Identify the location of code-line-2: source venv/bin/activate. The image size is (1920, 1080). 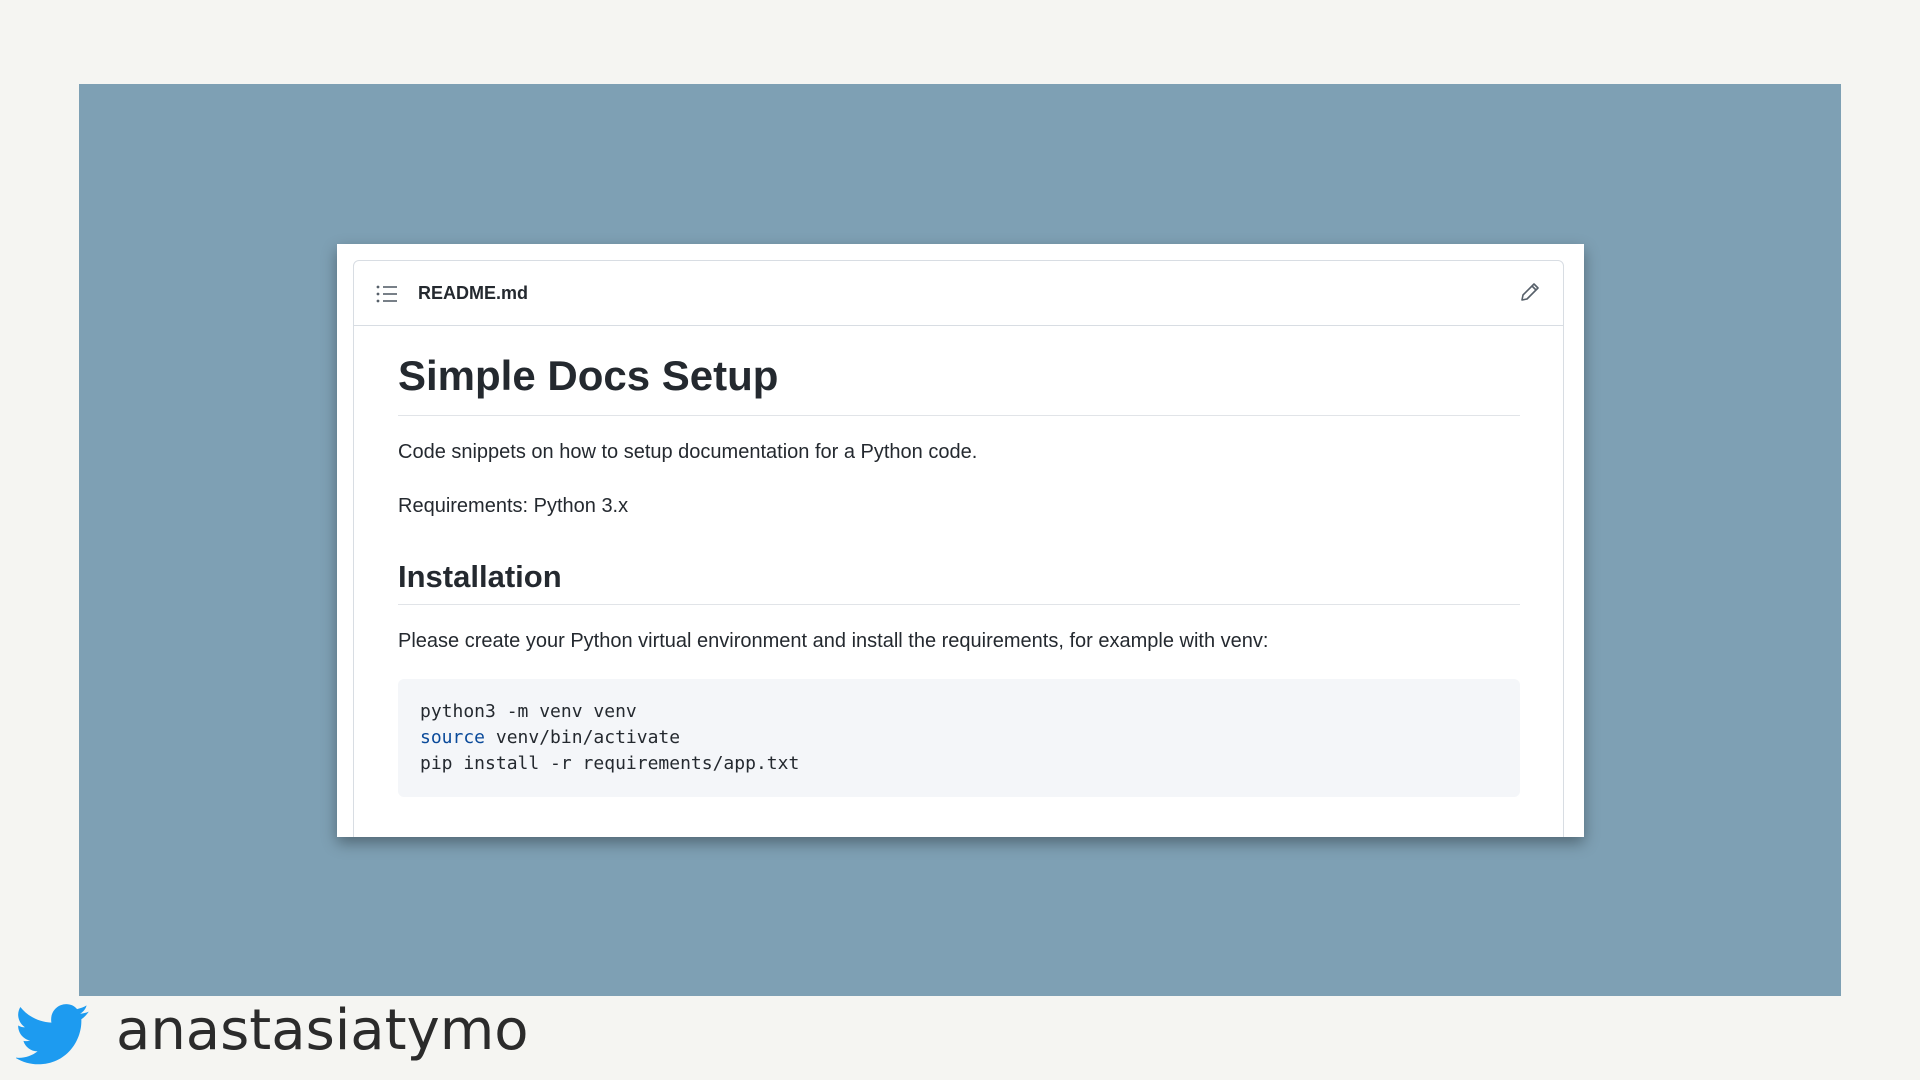
(959, 738).